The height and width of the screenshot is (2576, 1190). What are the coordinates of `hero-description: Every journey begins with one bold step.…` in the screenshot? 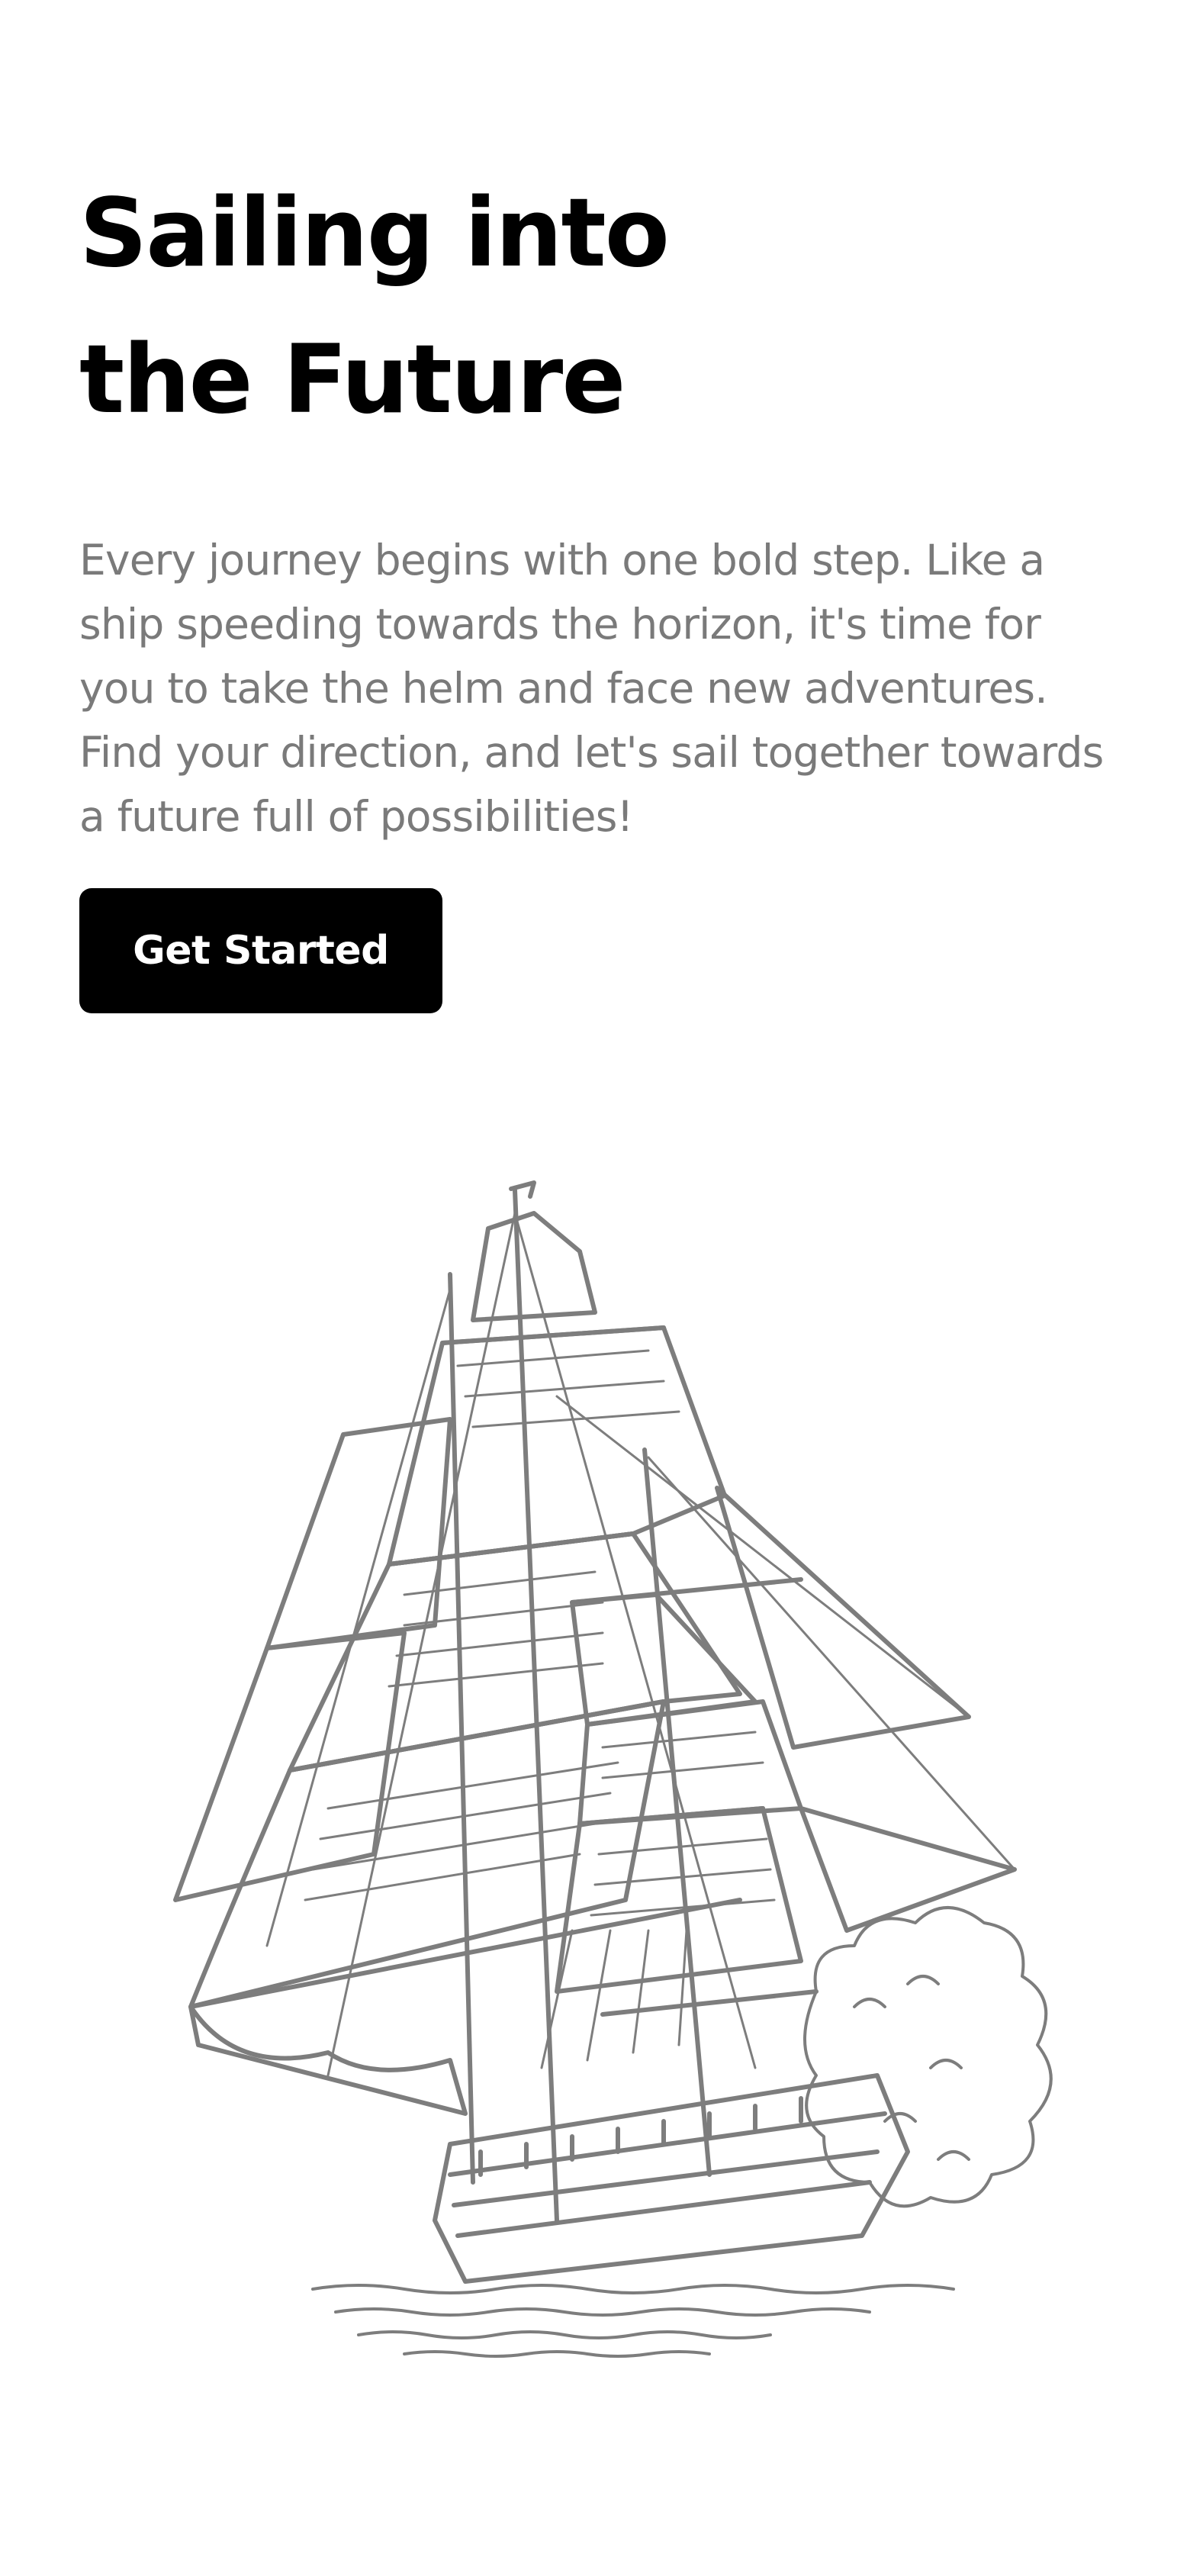 It's located at (591, 688).